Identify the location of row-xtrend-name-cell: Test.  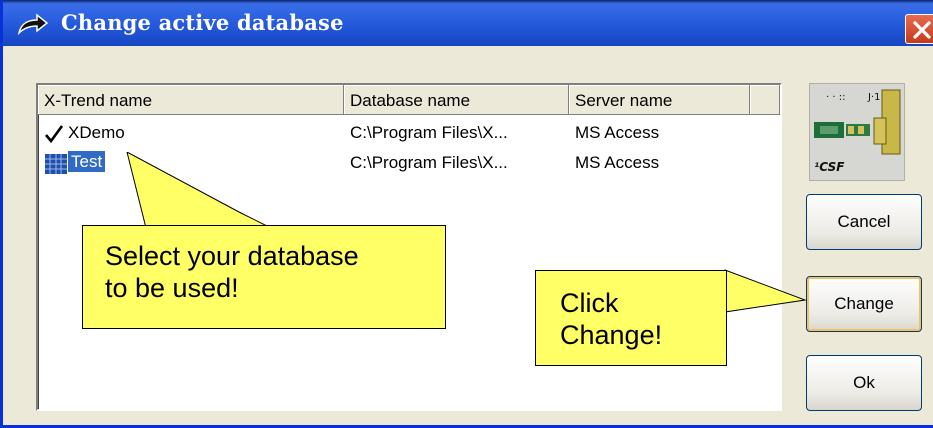
(87, 161).